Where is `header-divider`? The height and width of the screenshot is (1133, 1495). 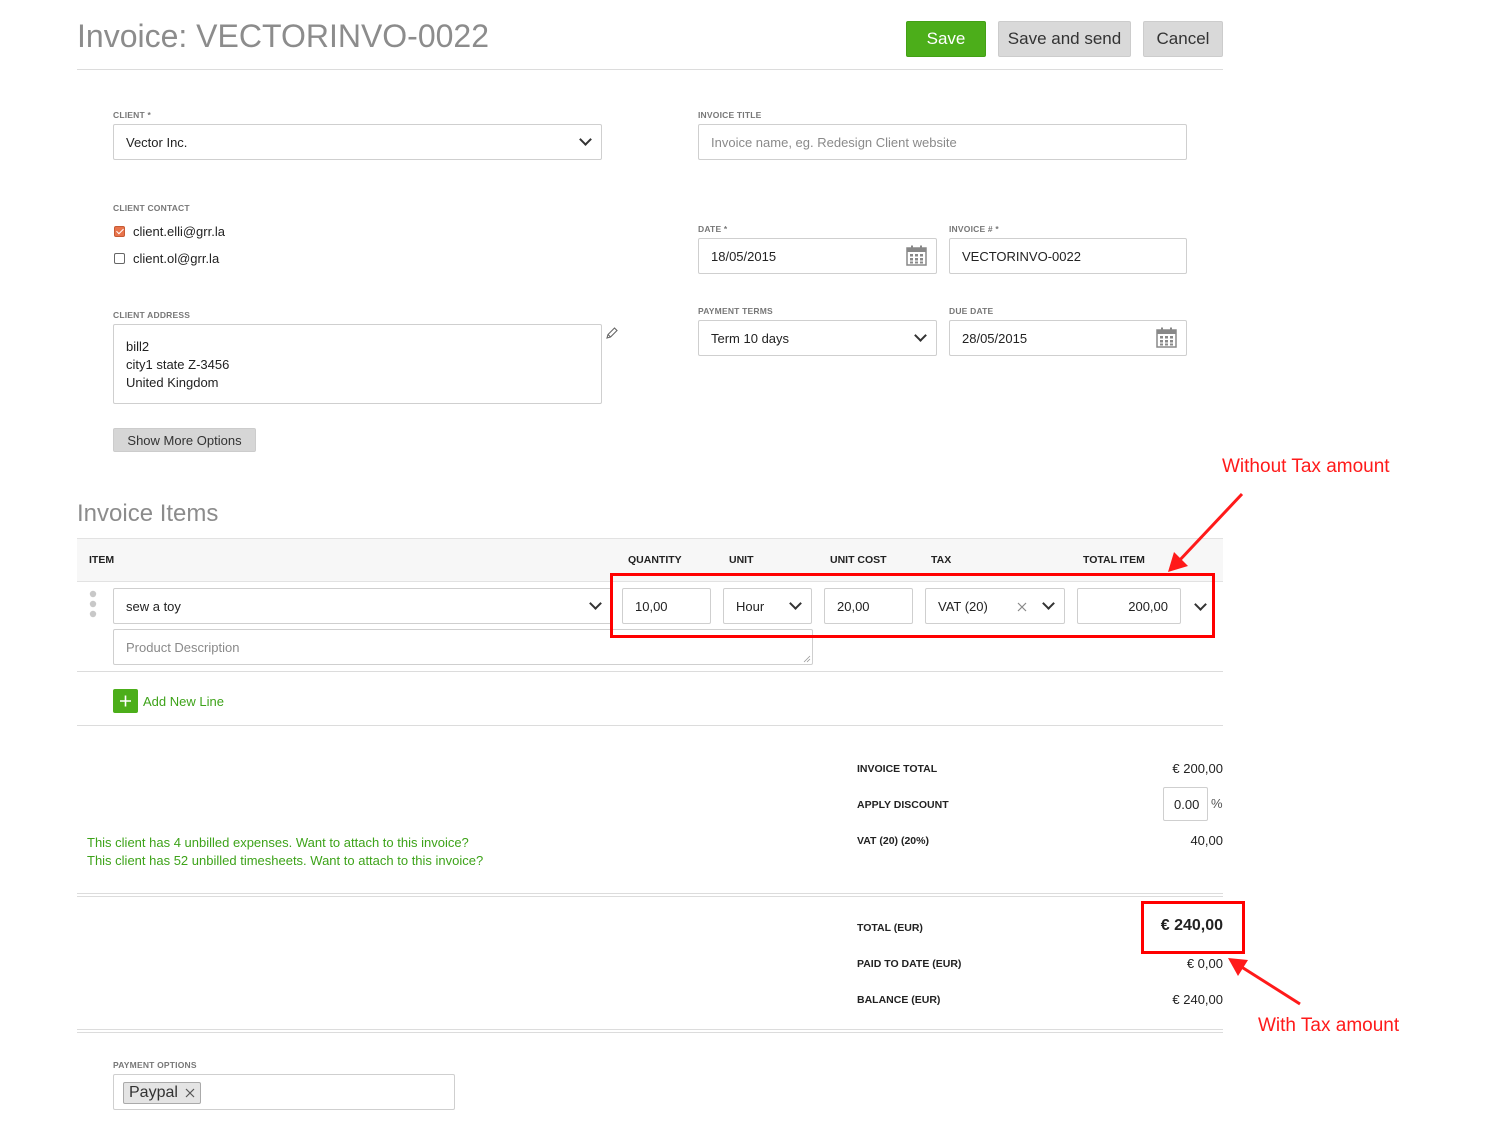
header-divider is located at coordinates (650, 69).